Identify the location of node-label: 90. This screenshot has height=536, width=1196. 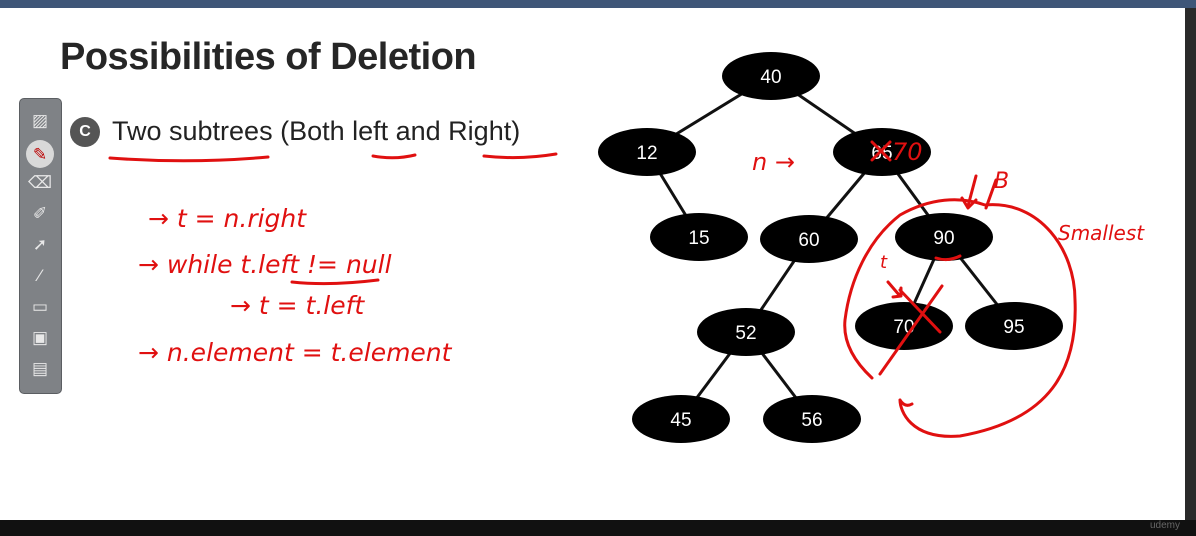
(943, 238).